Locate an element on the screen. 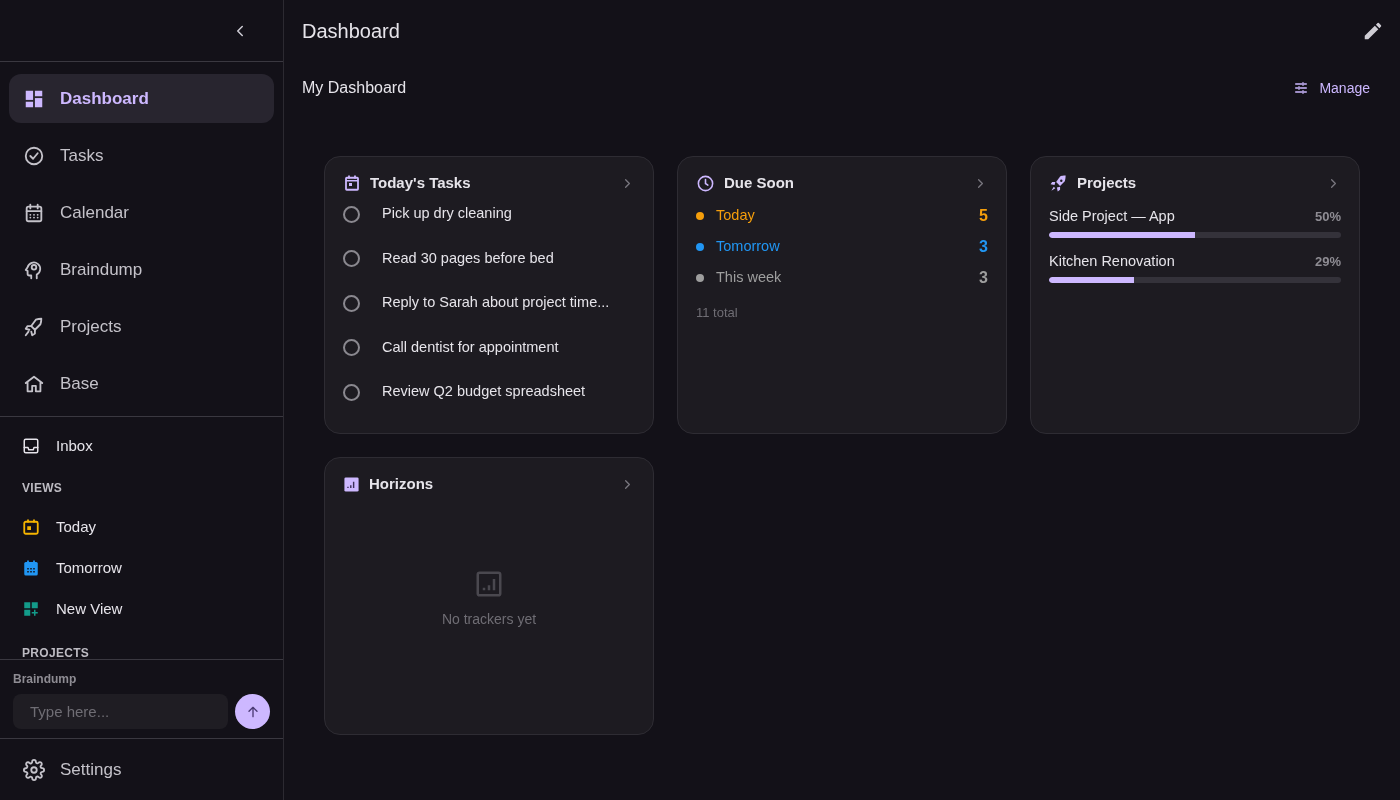  nav-item: Base is located at coordinates (141, 383).